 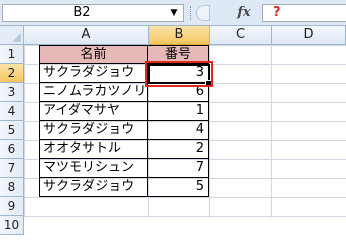 I want to click on formula-bar: B2 ▼ fx ?, so click(x=173, y=13).